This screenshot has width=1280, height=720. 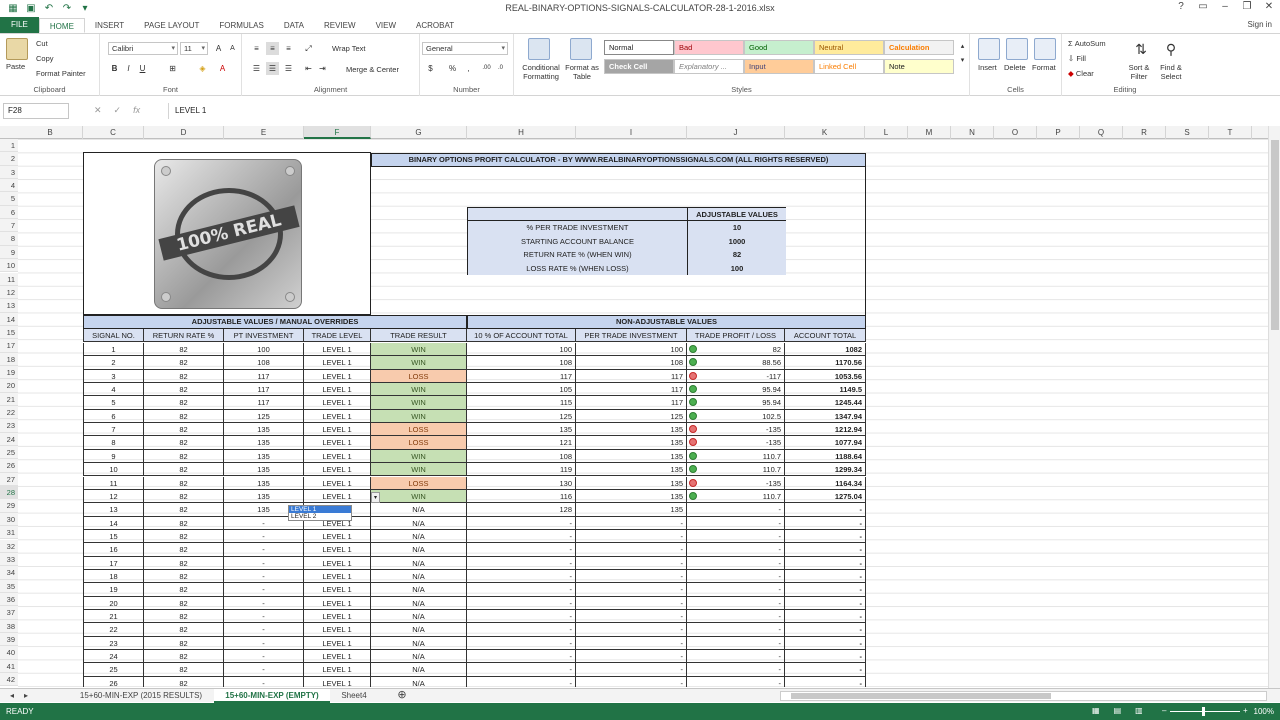 I want to click on align-right-icon: ☰, so click(x=288, y=68).